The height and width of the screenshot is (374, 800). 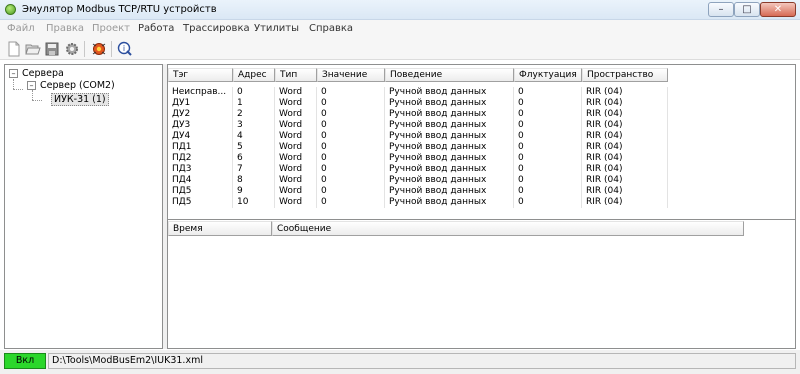 What do you see at coordinates (254, 114) in the screenshot?
I see `cell-address: 2` at bounding box center [254, 114].